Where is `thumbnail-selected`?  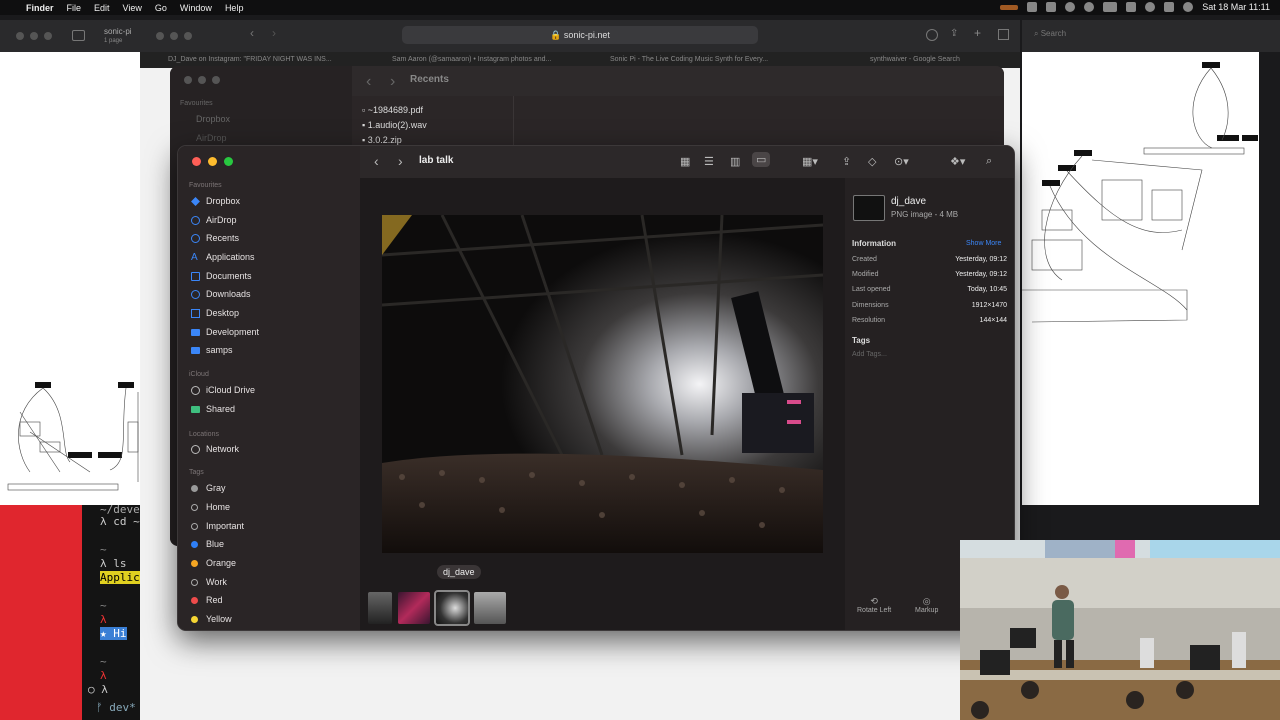
thumbnail-selected is located at coordinates (452, 608).